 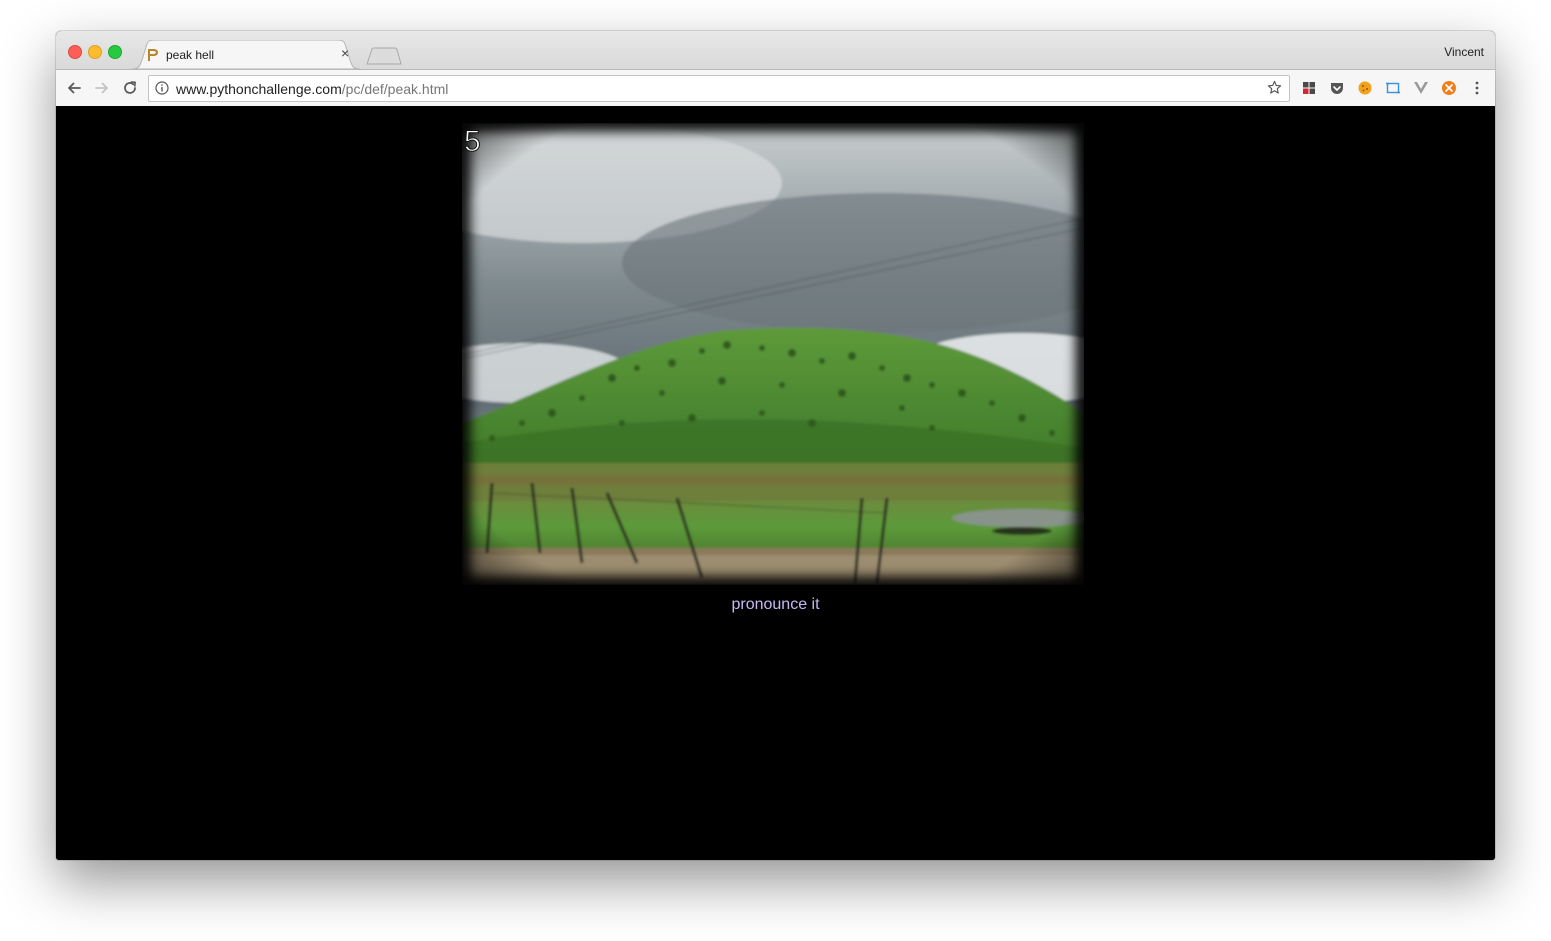 What do you see at coordinates (130, 88) in the screenshot?
I see `reload-icon` at bounding box center [130, 88].